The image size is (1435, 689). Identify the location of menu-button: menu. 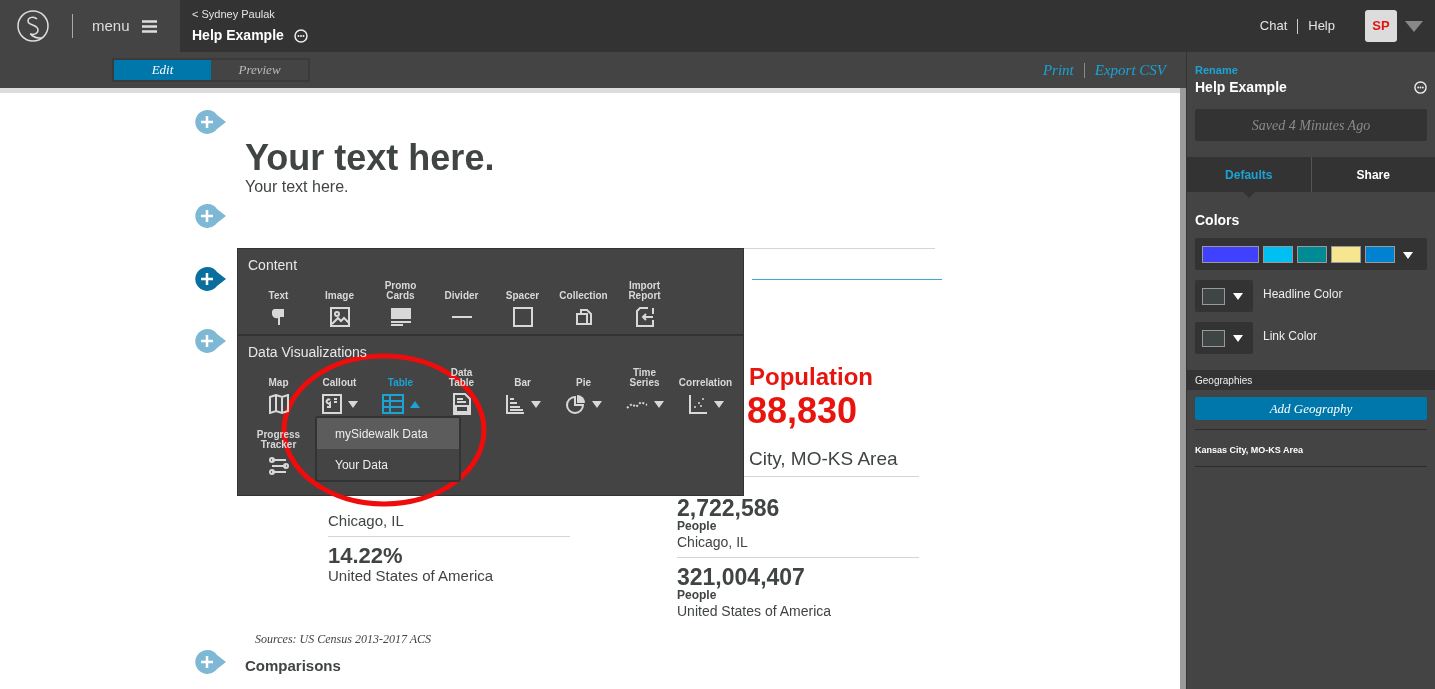
(124, 26).